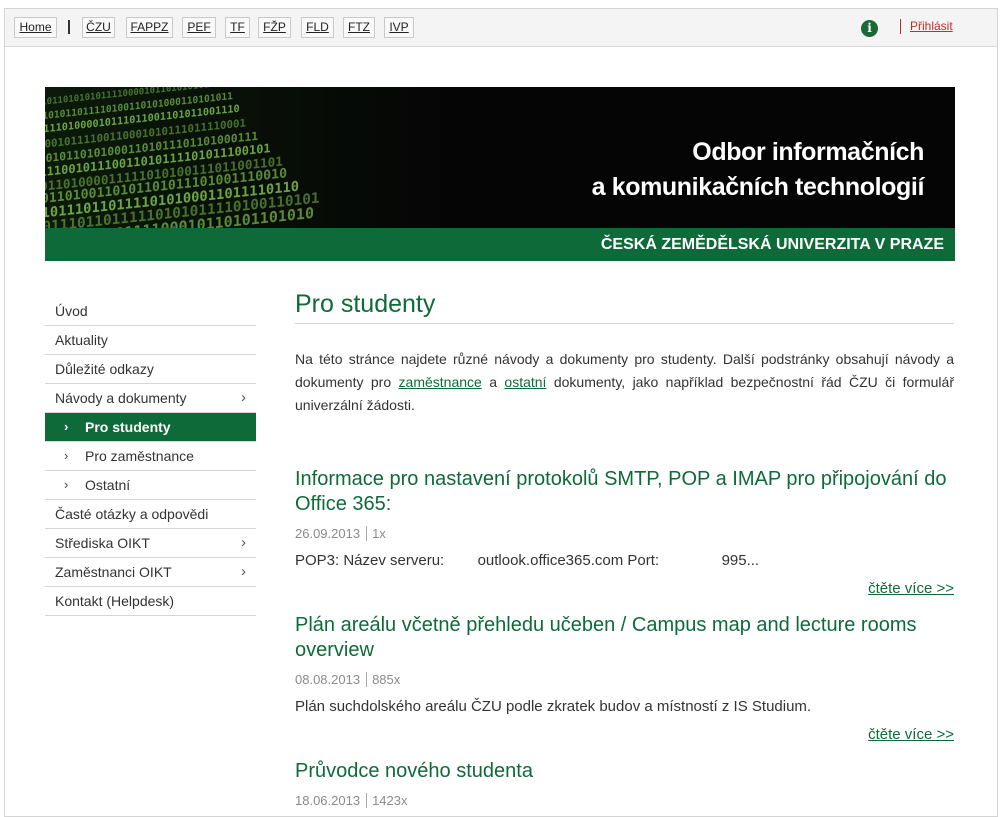 Image resolution: width=1004 pixels, height=817 pixels. I want to click on article-date: 08.08.2013, so click(328, 679).